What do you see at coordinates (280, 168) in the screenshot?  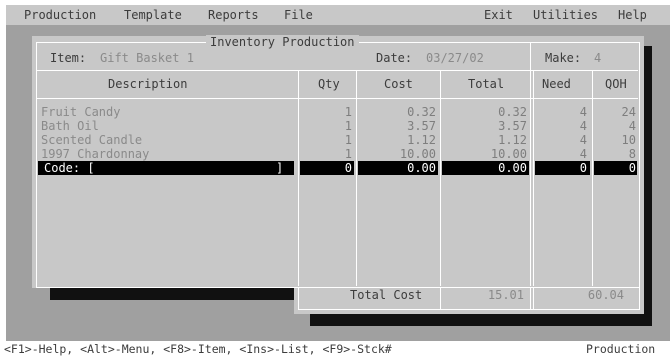 I see `code-bracket-close: ]` at bounding box center [280, 168].